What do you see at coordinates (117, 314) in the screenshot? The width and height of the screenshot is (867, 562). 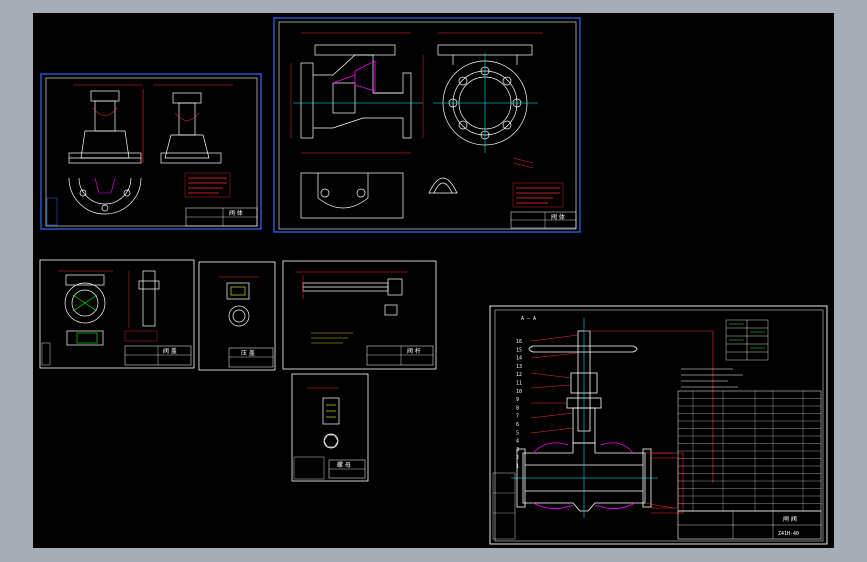 I see `sheet-bonnet-part: 阀 盖` at bounding box center [117, 314].